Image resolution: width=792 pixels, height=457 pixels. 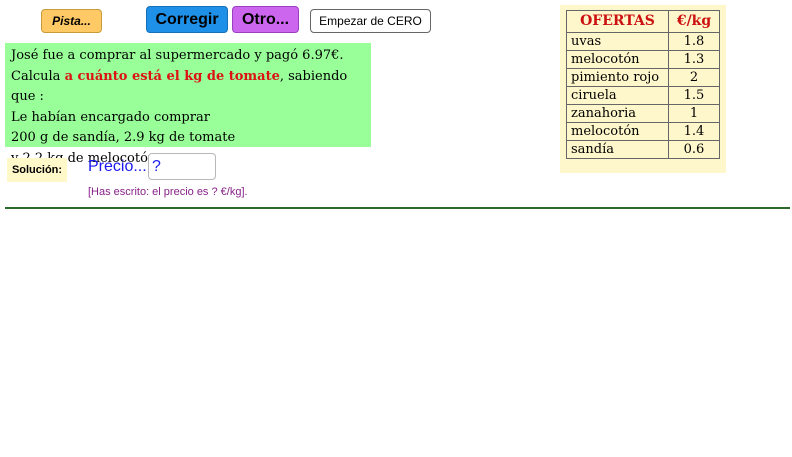 What do you see at coordinates (694, 131) in the screenshot?
I see `offer-price: 1.4` at bounding box center [694, 131].